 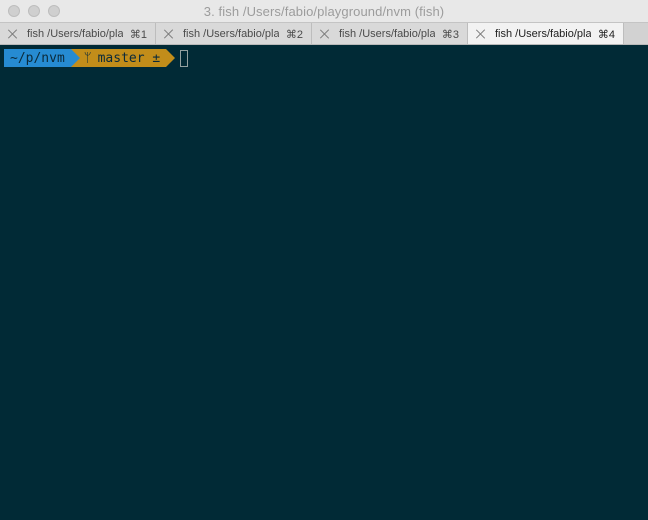 What do you see at coordinates (636, 33) in the screenshot?
I see `tab-bar-empty-space` at bounding box center [636, 33].